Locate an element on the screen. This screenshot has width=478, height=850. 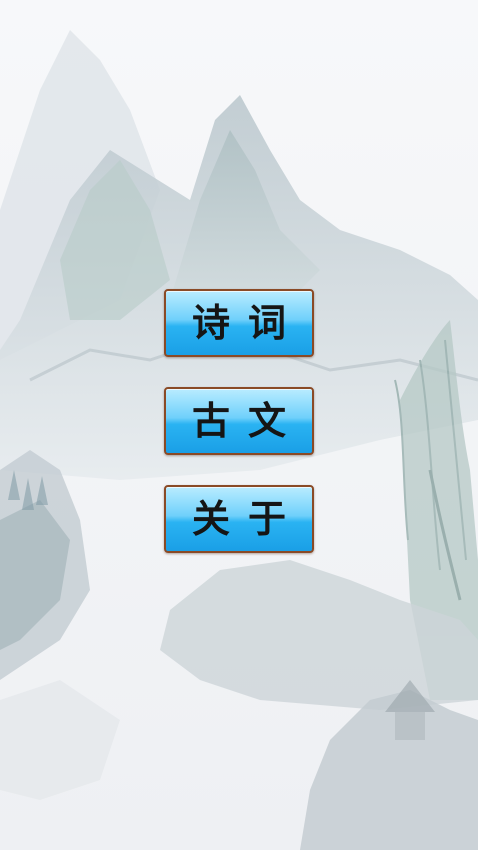
prose-button: 古文 is located at coordinates (239, 421).